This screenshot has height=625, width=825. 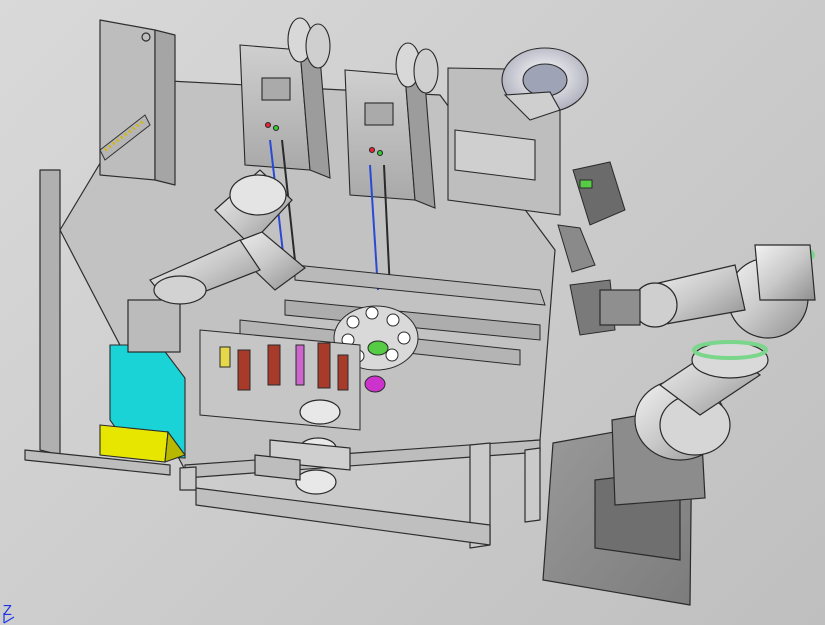 What do you see at coordinates (518, 131) in the screenshot?
I see `bowl-feeder-station` at bounding box center [518, 131].